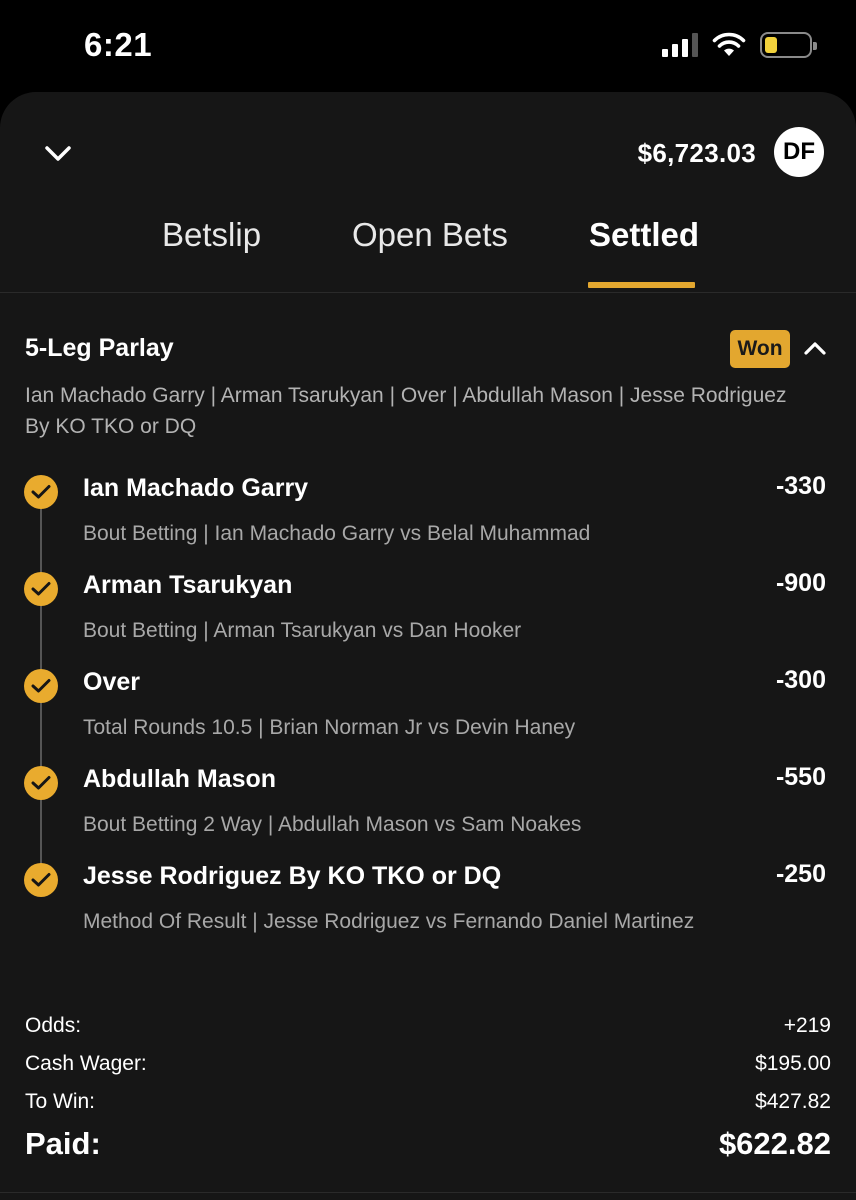 Image resolution: width=856 pixels, height=1200 pixels. What do you see at coordinates (180, 779) in the screenshot?
I see `leg-selection: Abdullah Mason` at bounding box center [180, 779].